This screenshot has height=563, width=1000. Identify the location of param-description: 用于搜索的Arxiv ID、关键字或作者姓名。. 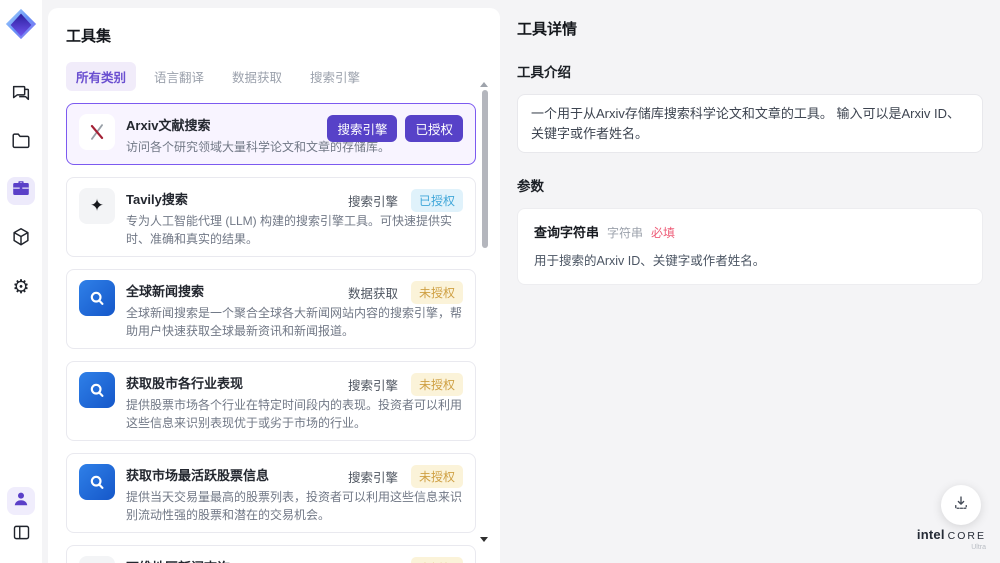
(650, 261).